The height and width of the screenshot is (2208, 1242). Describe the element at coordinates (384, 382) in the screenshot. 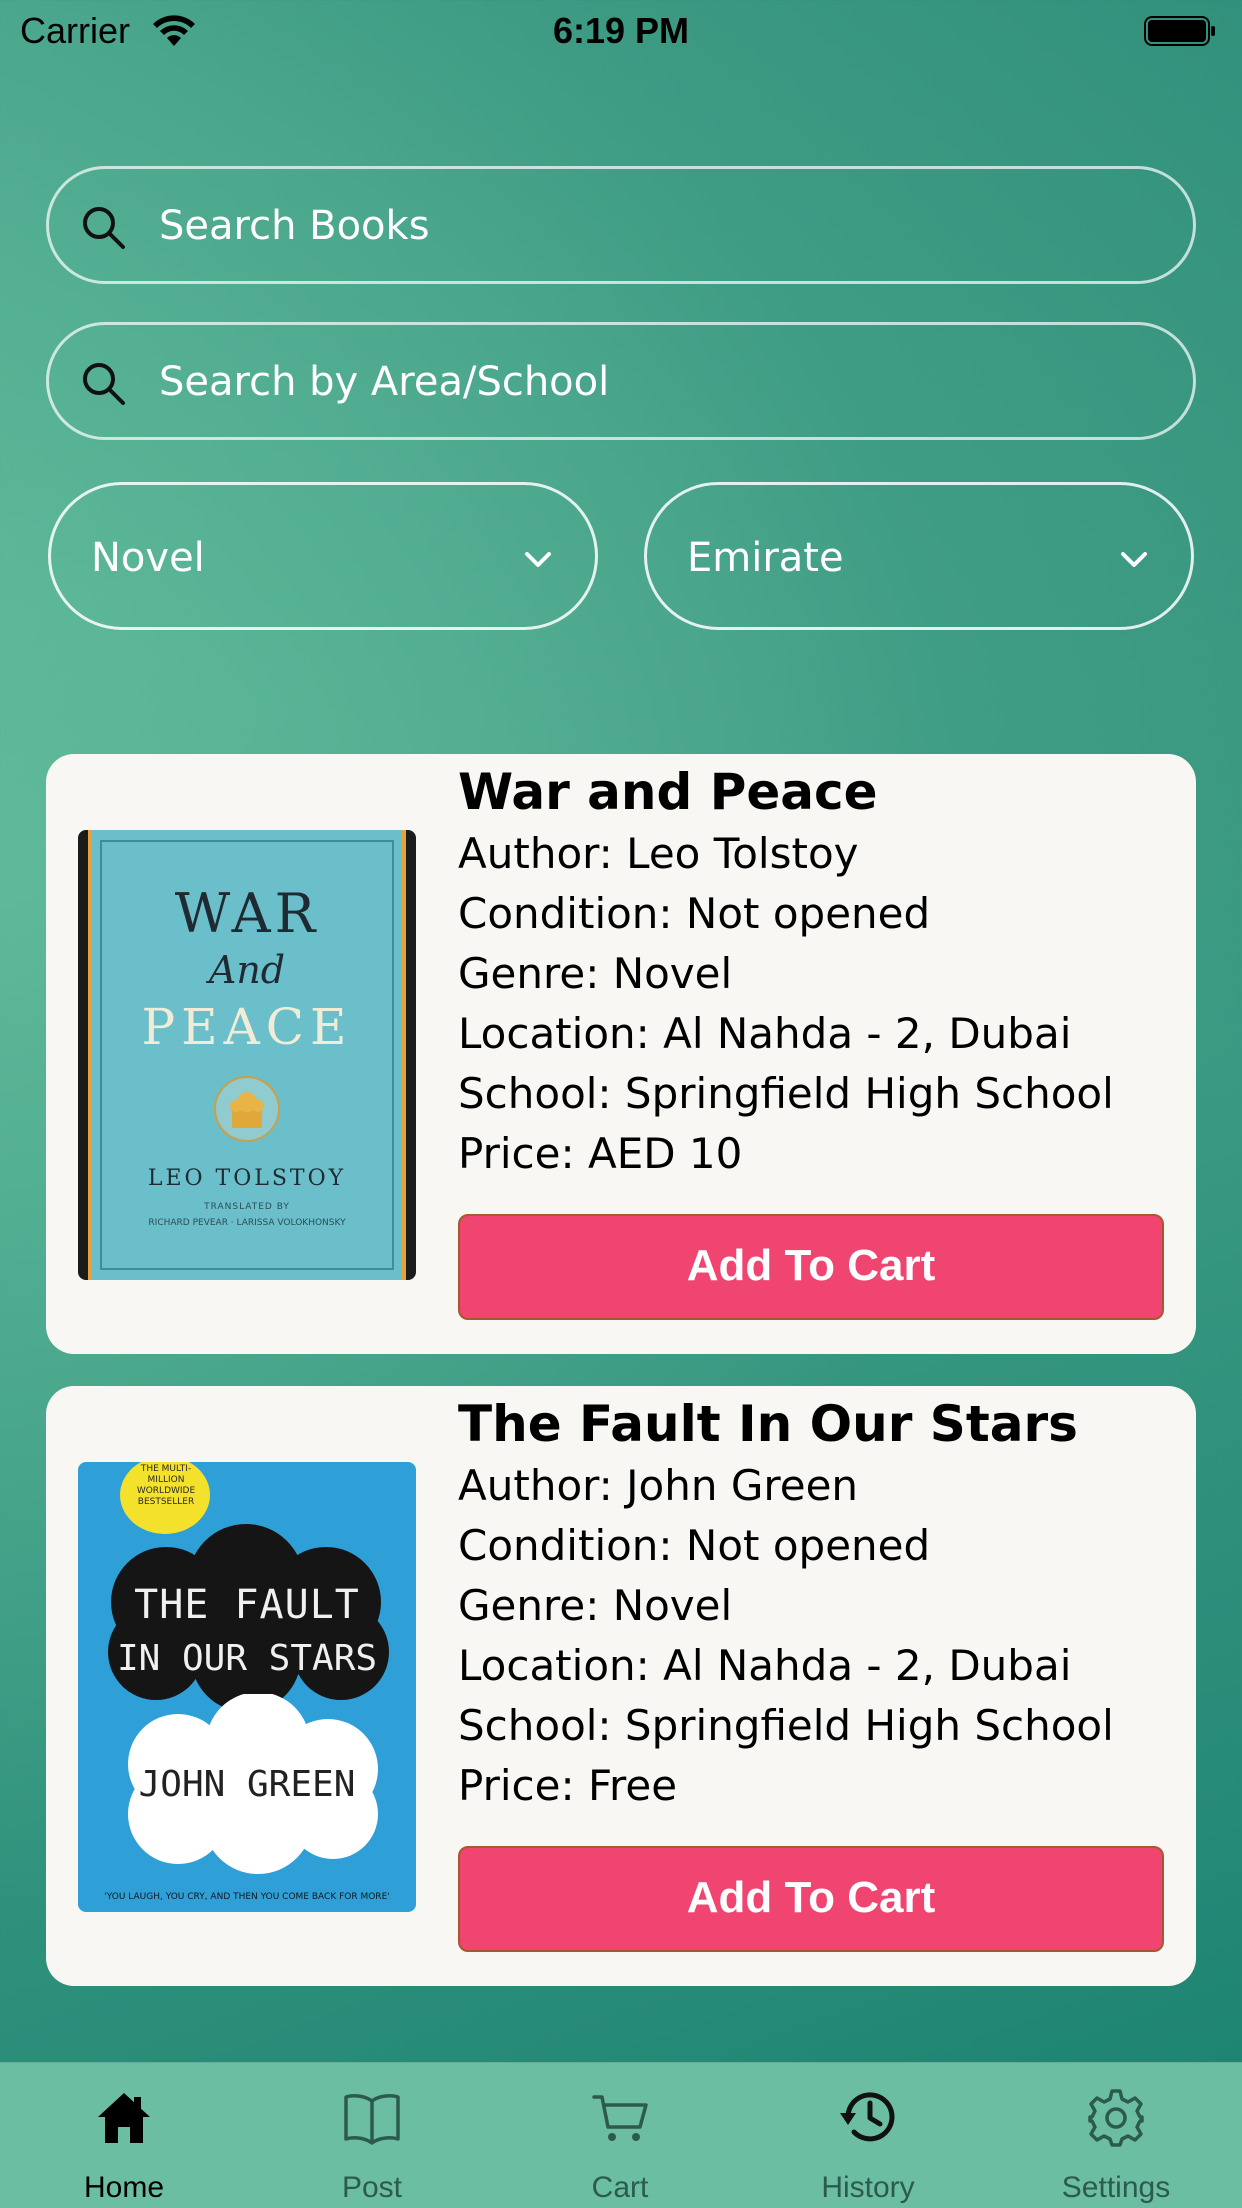

I see `search-area-placeholder: Search by Area/School` at that location.